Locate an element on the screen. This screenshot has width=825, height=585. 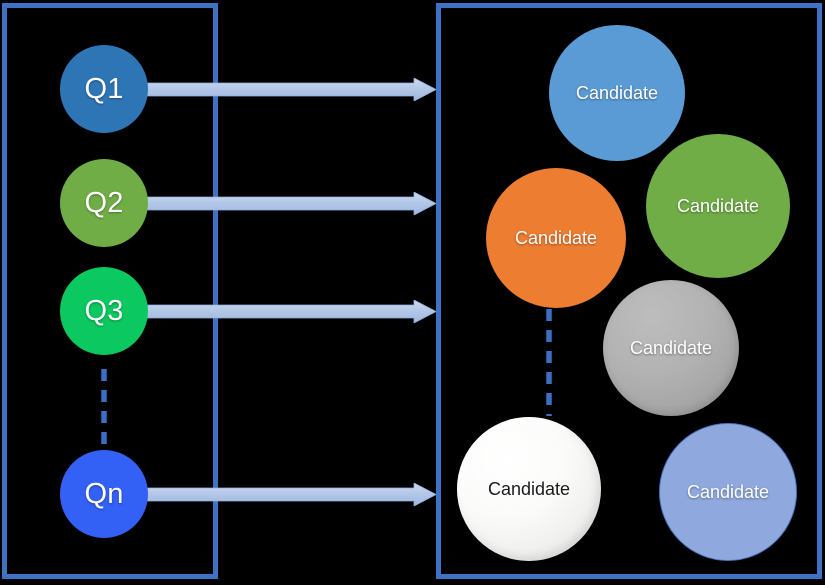
arrow-qn-to-candidates is located at coordinates (290, 494).